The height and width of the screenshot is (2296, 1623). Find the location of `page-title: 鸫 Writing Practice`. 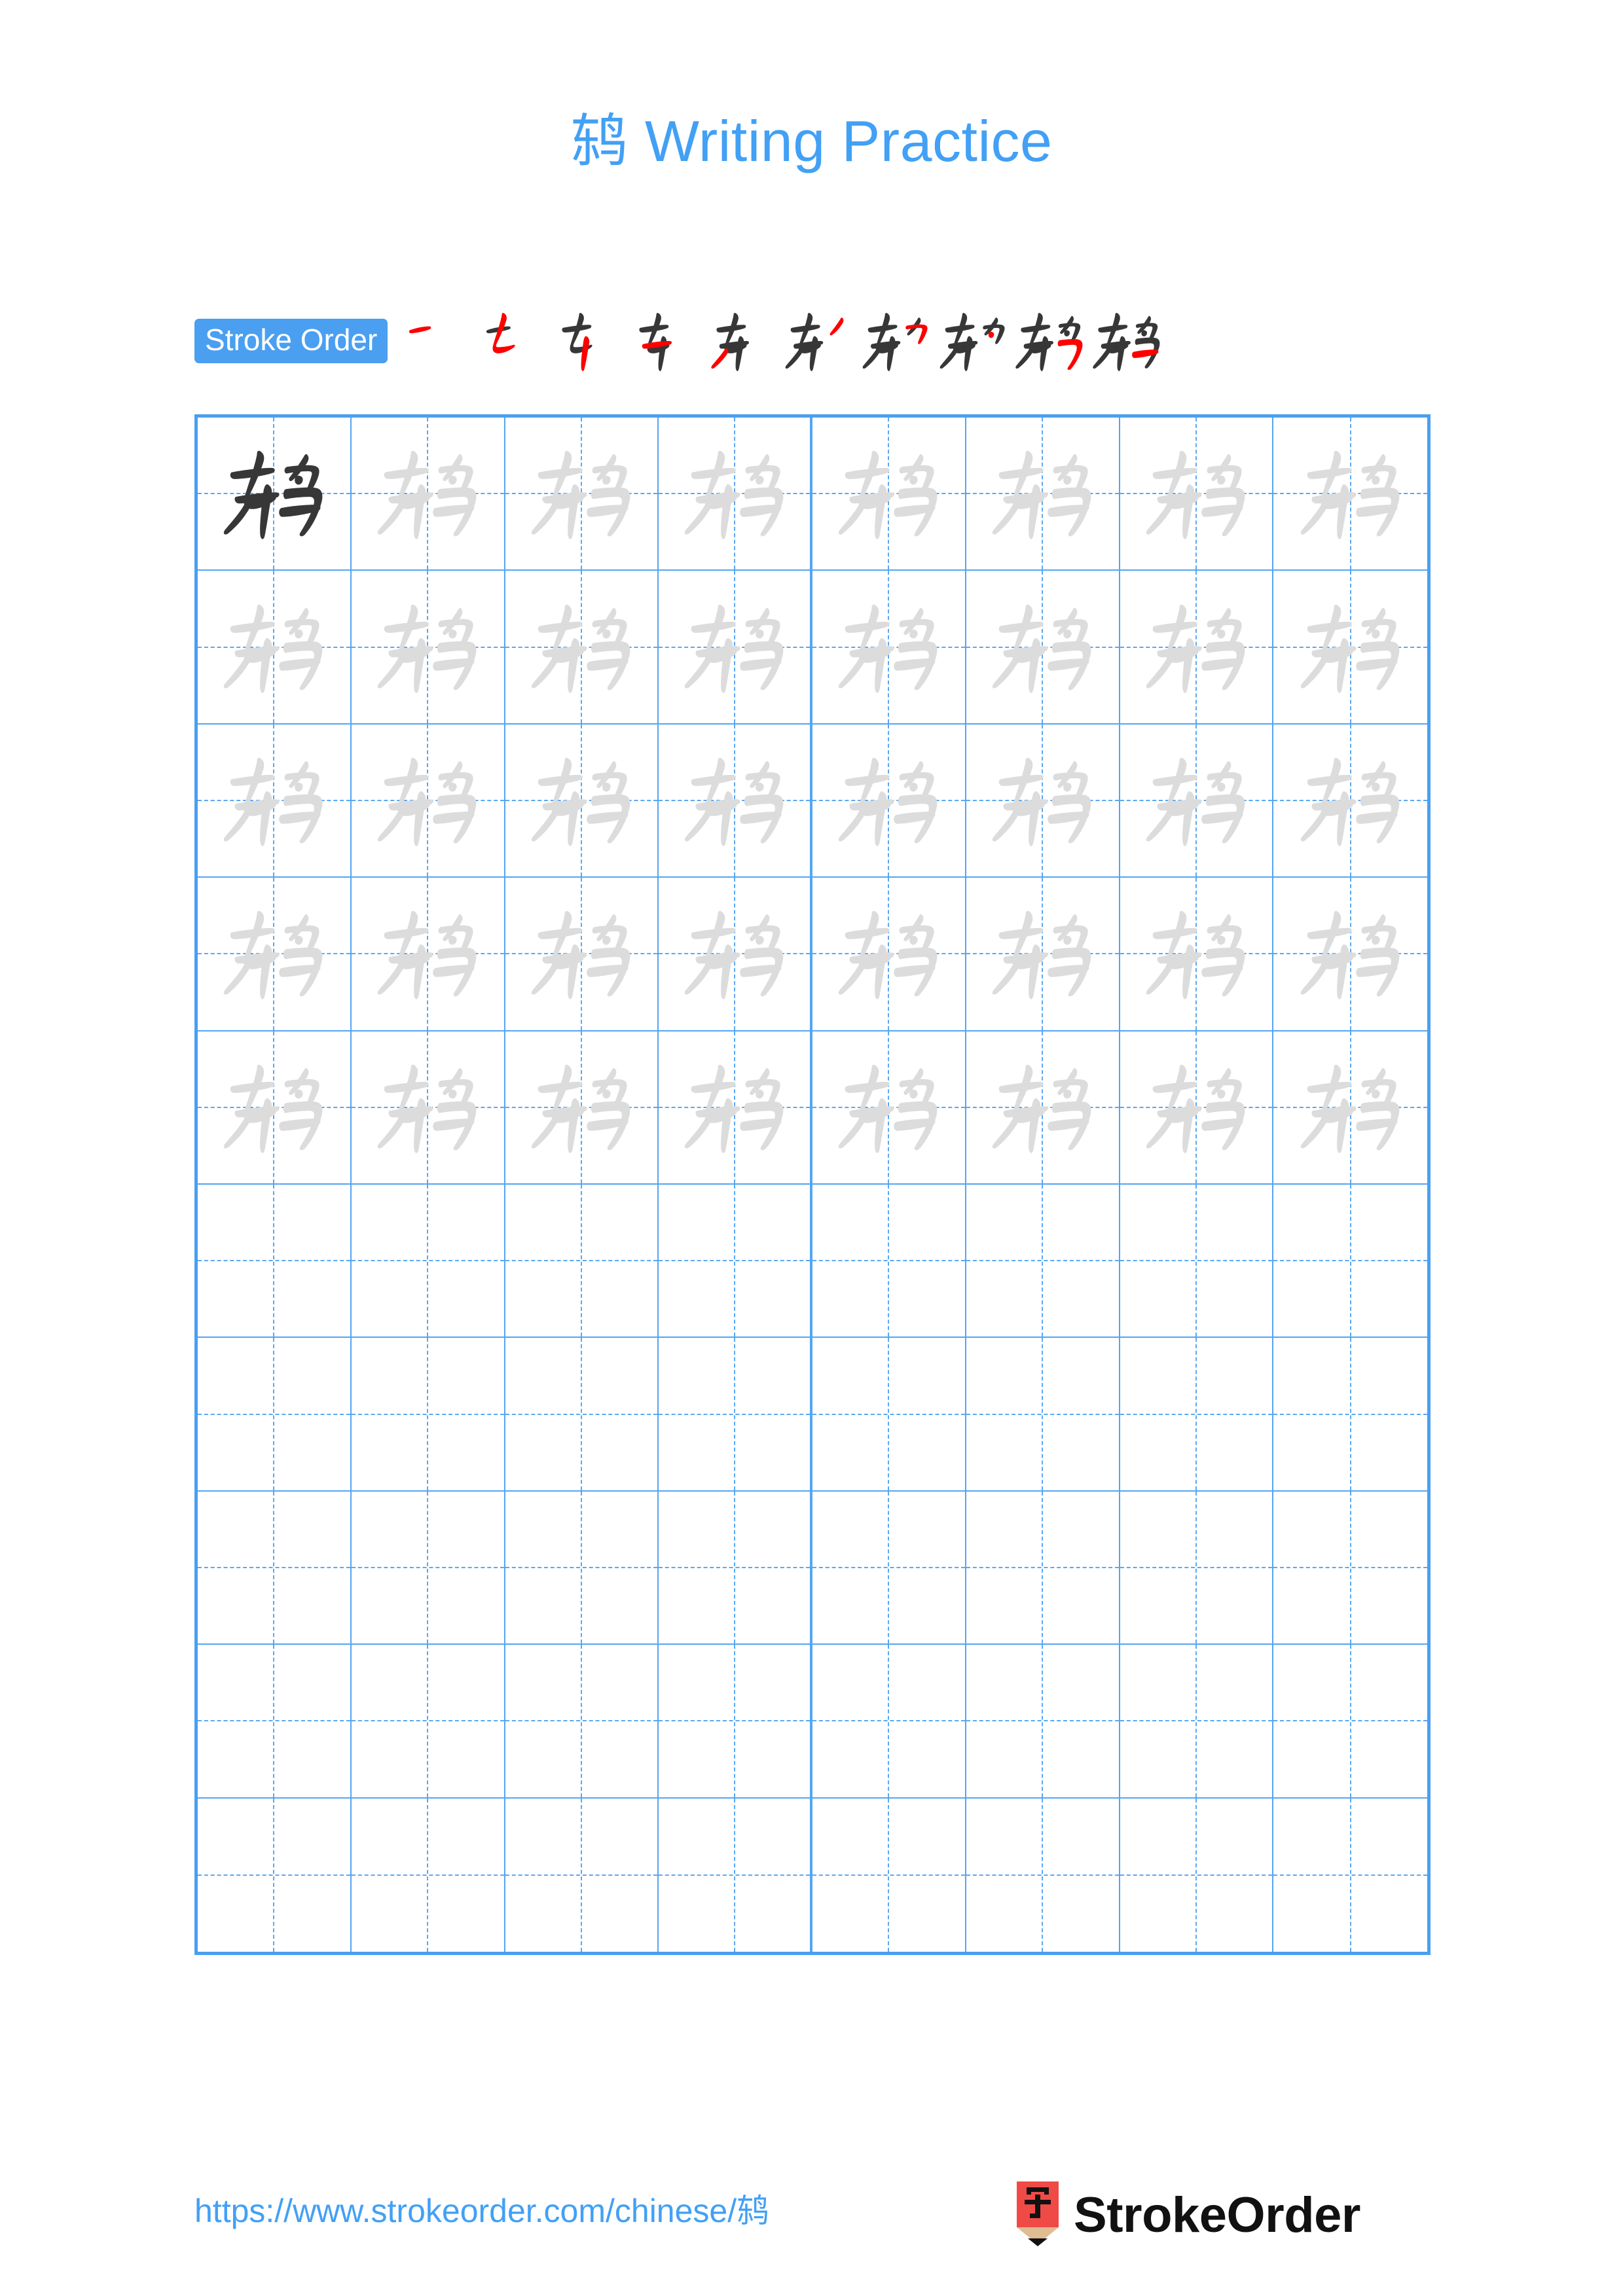

page-title: 鸫 Writing Practice is located at coordinates (811, 141).